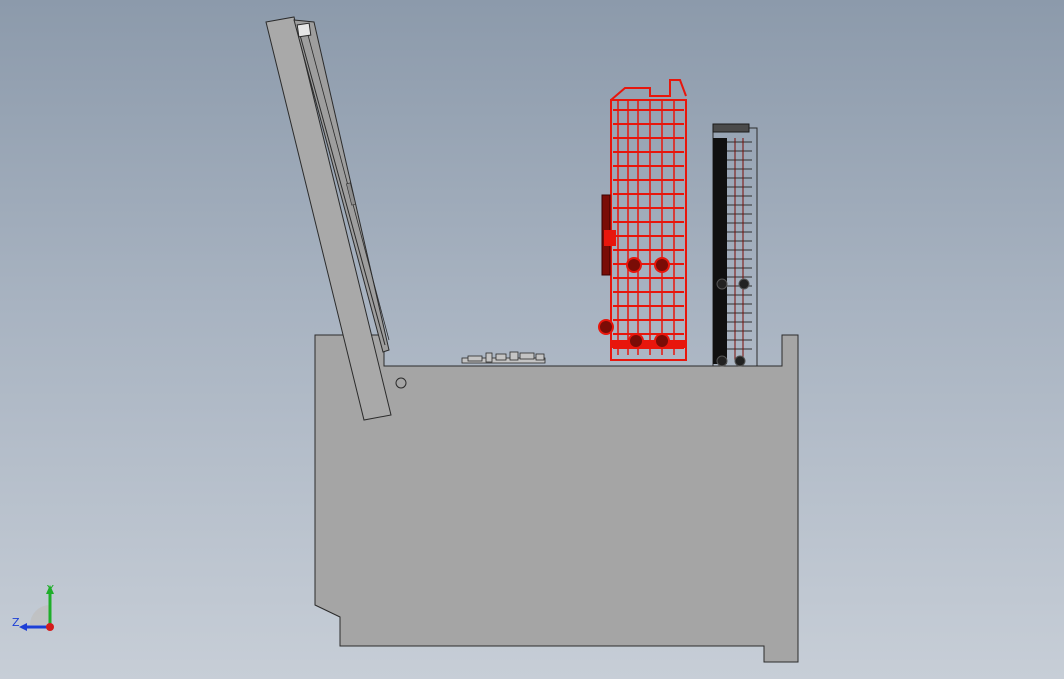 Image resolution: width=1064 pixels, height=679 pixels. Describe the element at coordinates (642, 220) in the screenshot. I see `red-rack-assembly` at that location.